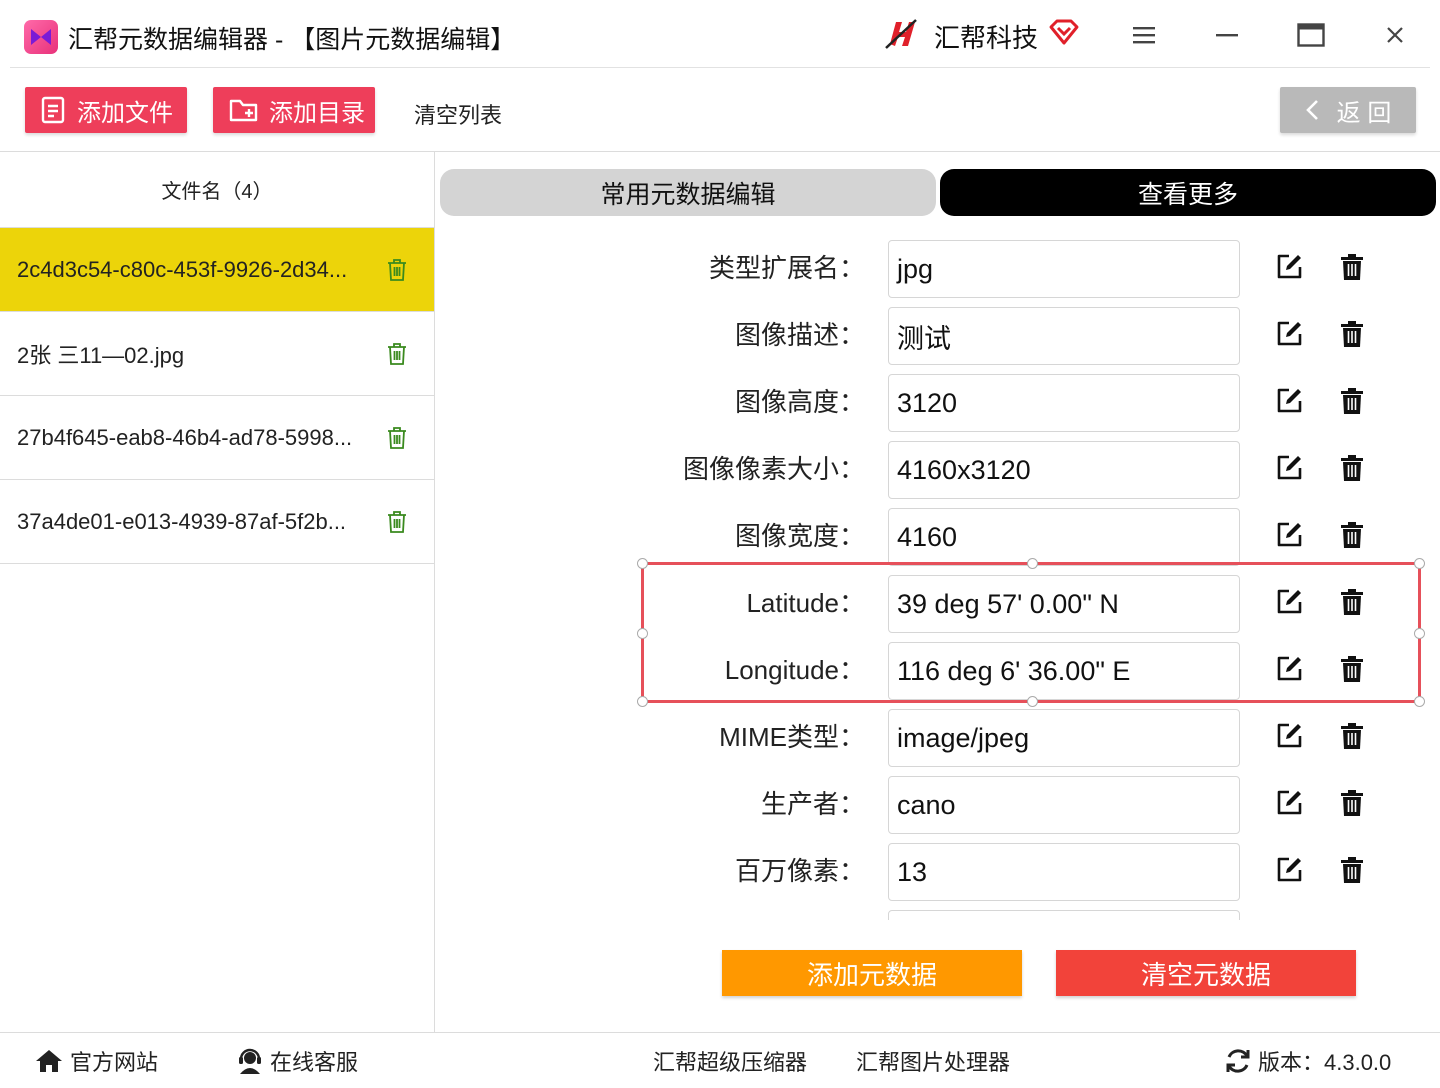 The height and width of the screenshot is (1088, 1440). What do you see at coordinates (114, 1062) in the screenshot?
I see `official-website-label: 官方网站` at bounding box center [114, 1062].